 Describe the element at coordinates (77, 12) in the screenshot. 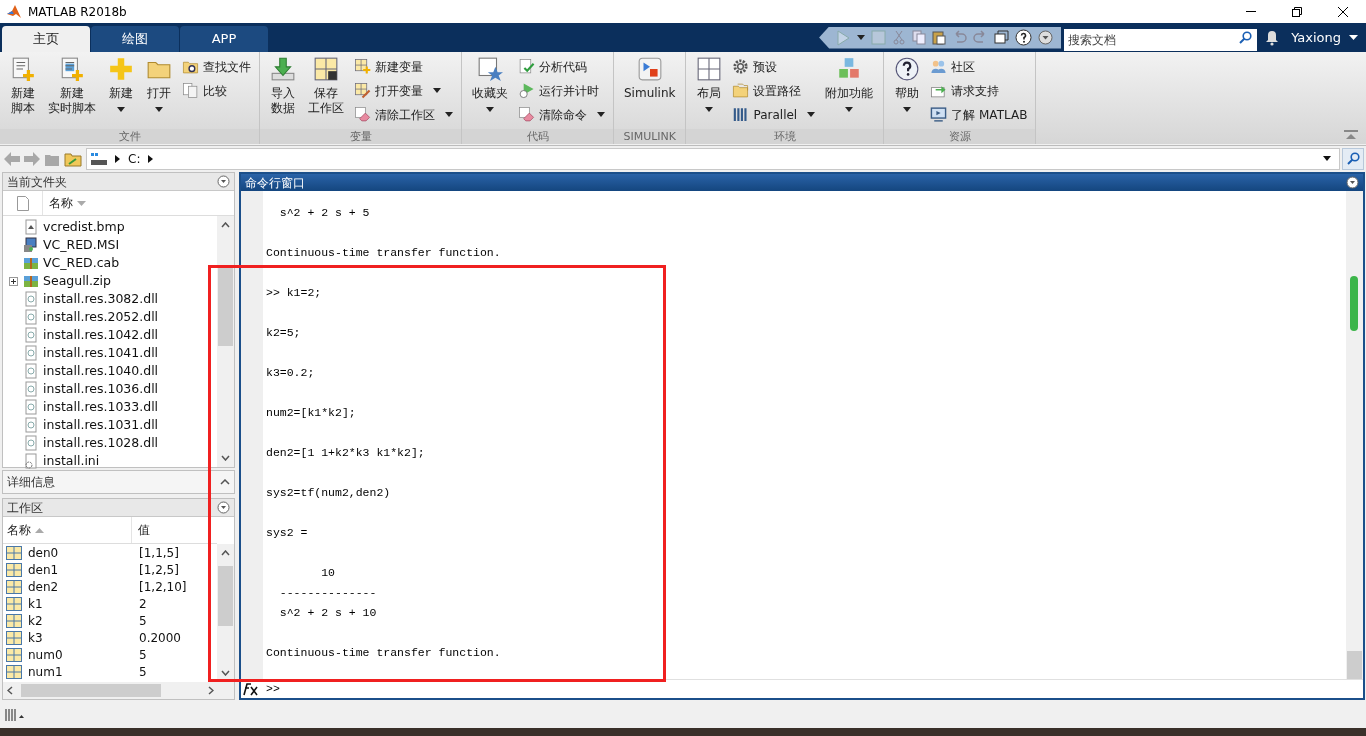

I see `window-title: MATLAB R2018b` at that location.